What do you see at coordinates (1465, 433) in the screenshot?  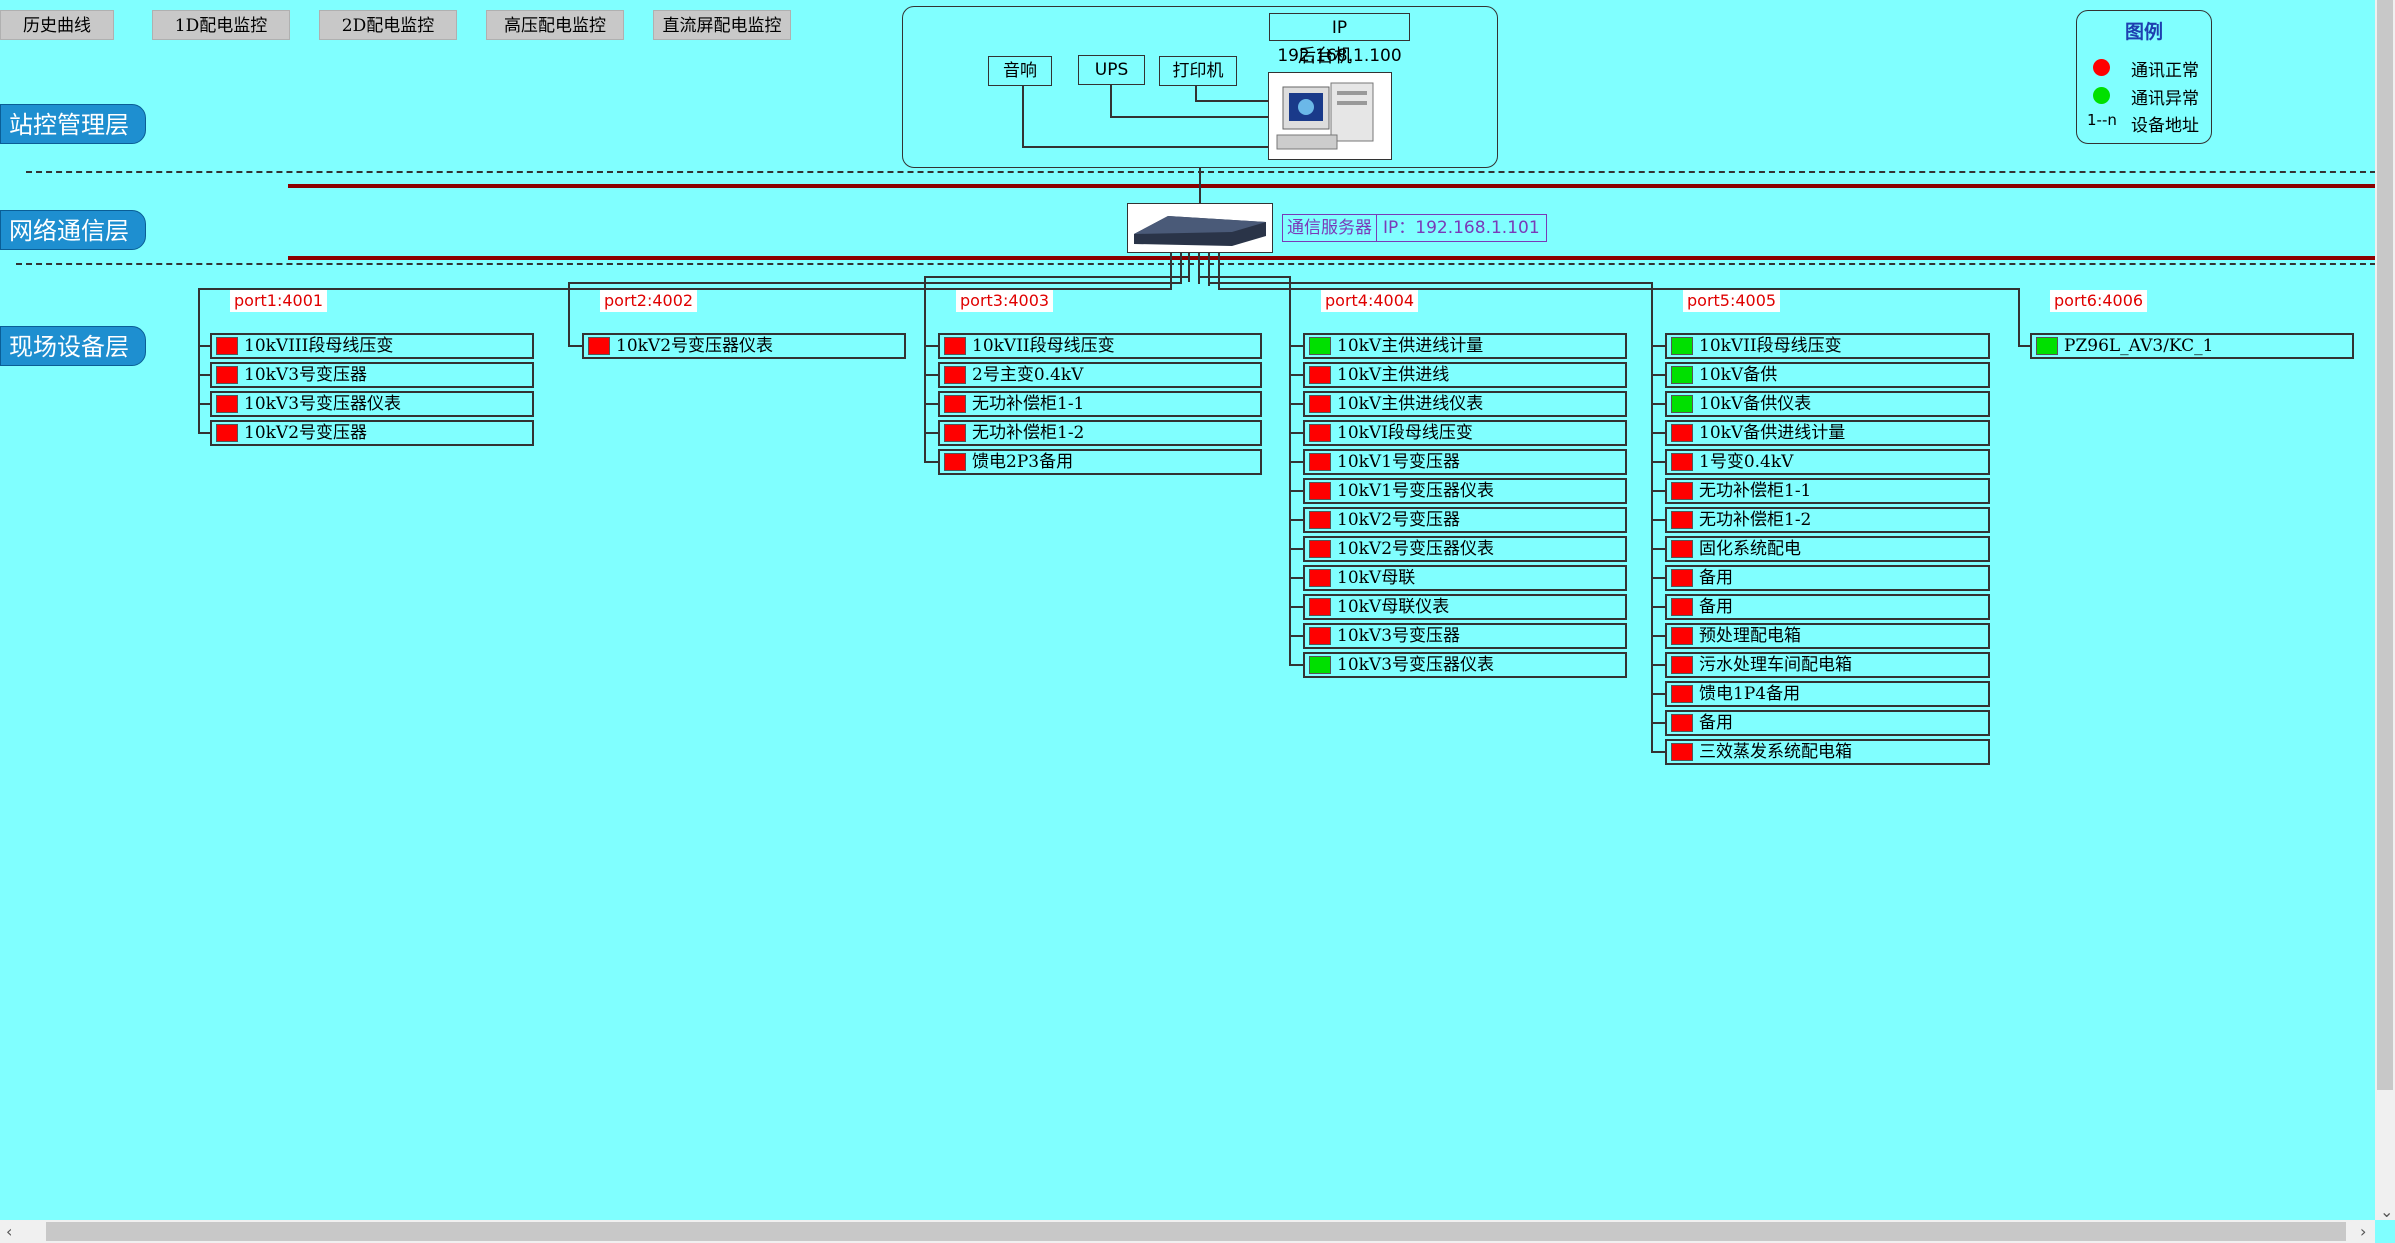 I see `device-row: 10kVI段母线压变` at bounding box center [1465, 433].